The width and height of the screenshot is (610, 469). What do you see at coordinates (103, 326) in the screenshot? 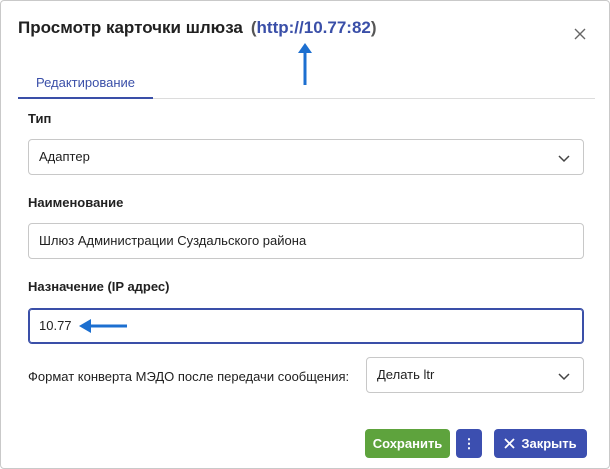
I see `arrow-left-annotation` at bounding box center [103, 326].